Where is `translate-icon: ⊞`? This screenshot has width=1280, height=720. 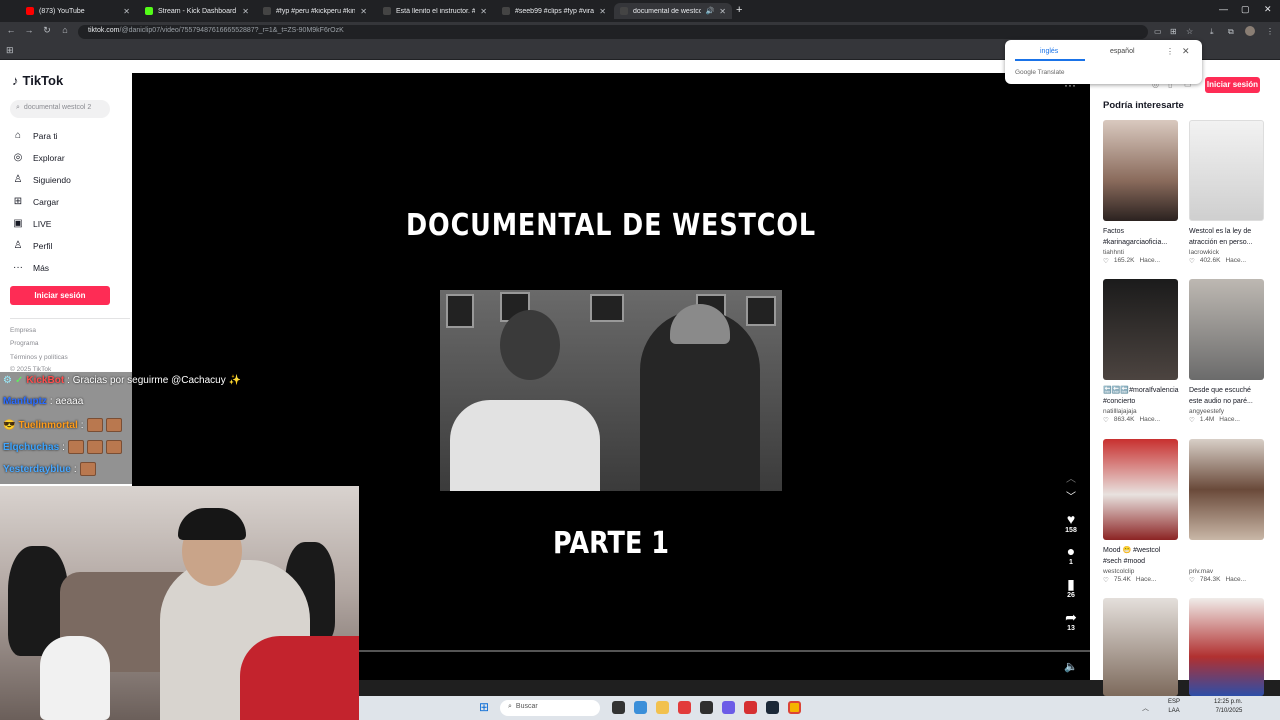
translate-icon: ⊞ is located at coordinates (1173, 31).